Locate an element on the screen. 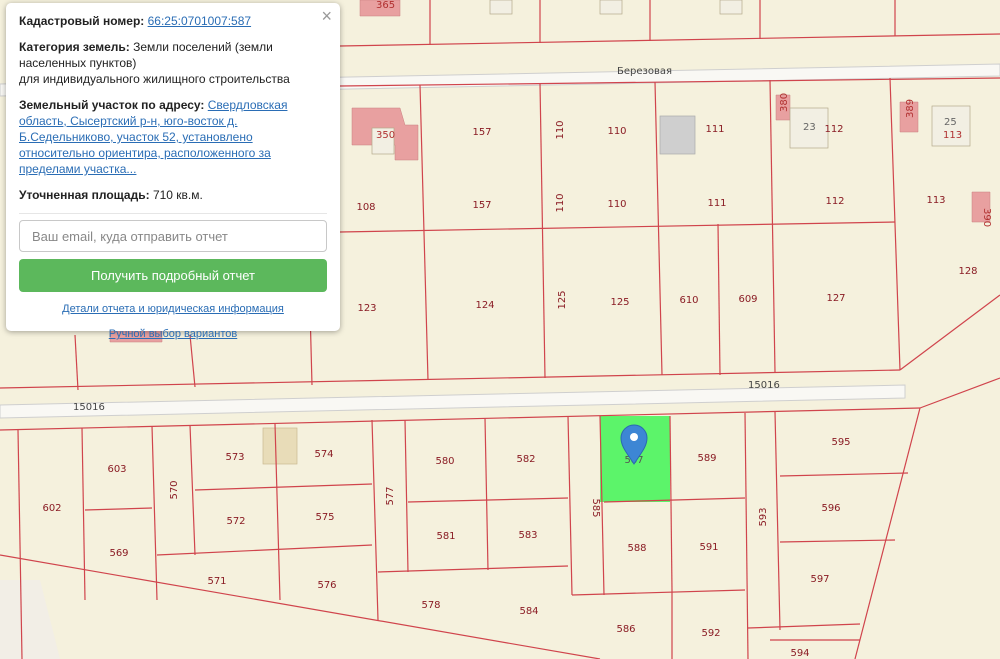  area-value: 710 кв.м. is located at coordinates (177, 195).